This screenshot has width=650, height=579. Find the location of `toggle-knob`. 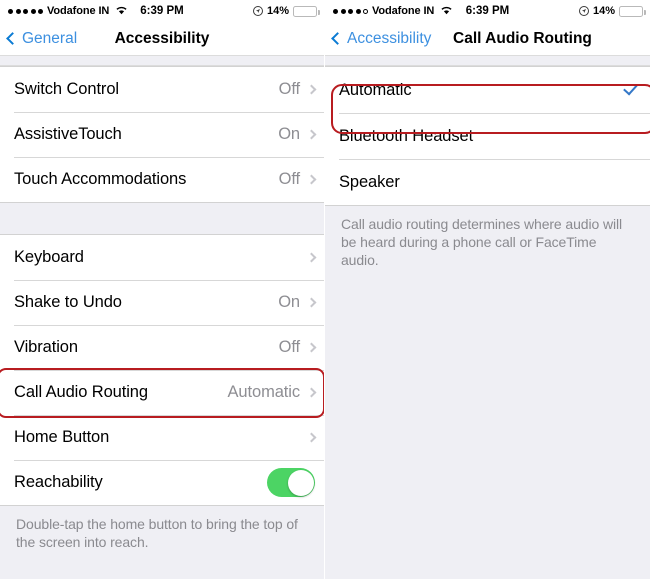

toggle-knob is located at coordinates (300, 482).